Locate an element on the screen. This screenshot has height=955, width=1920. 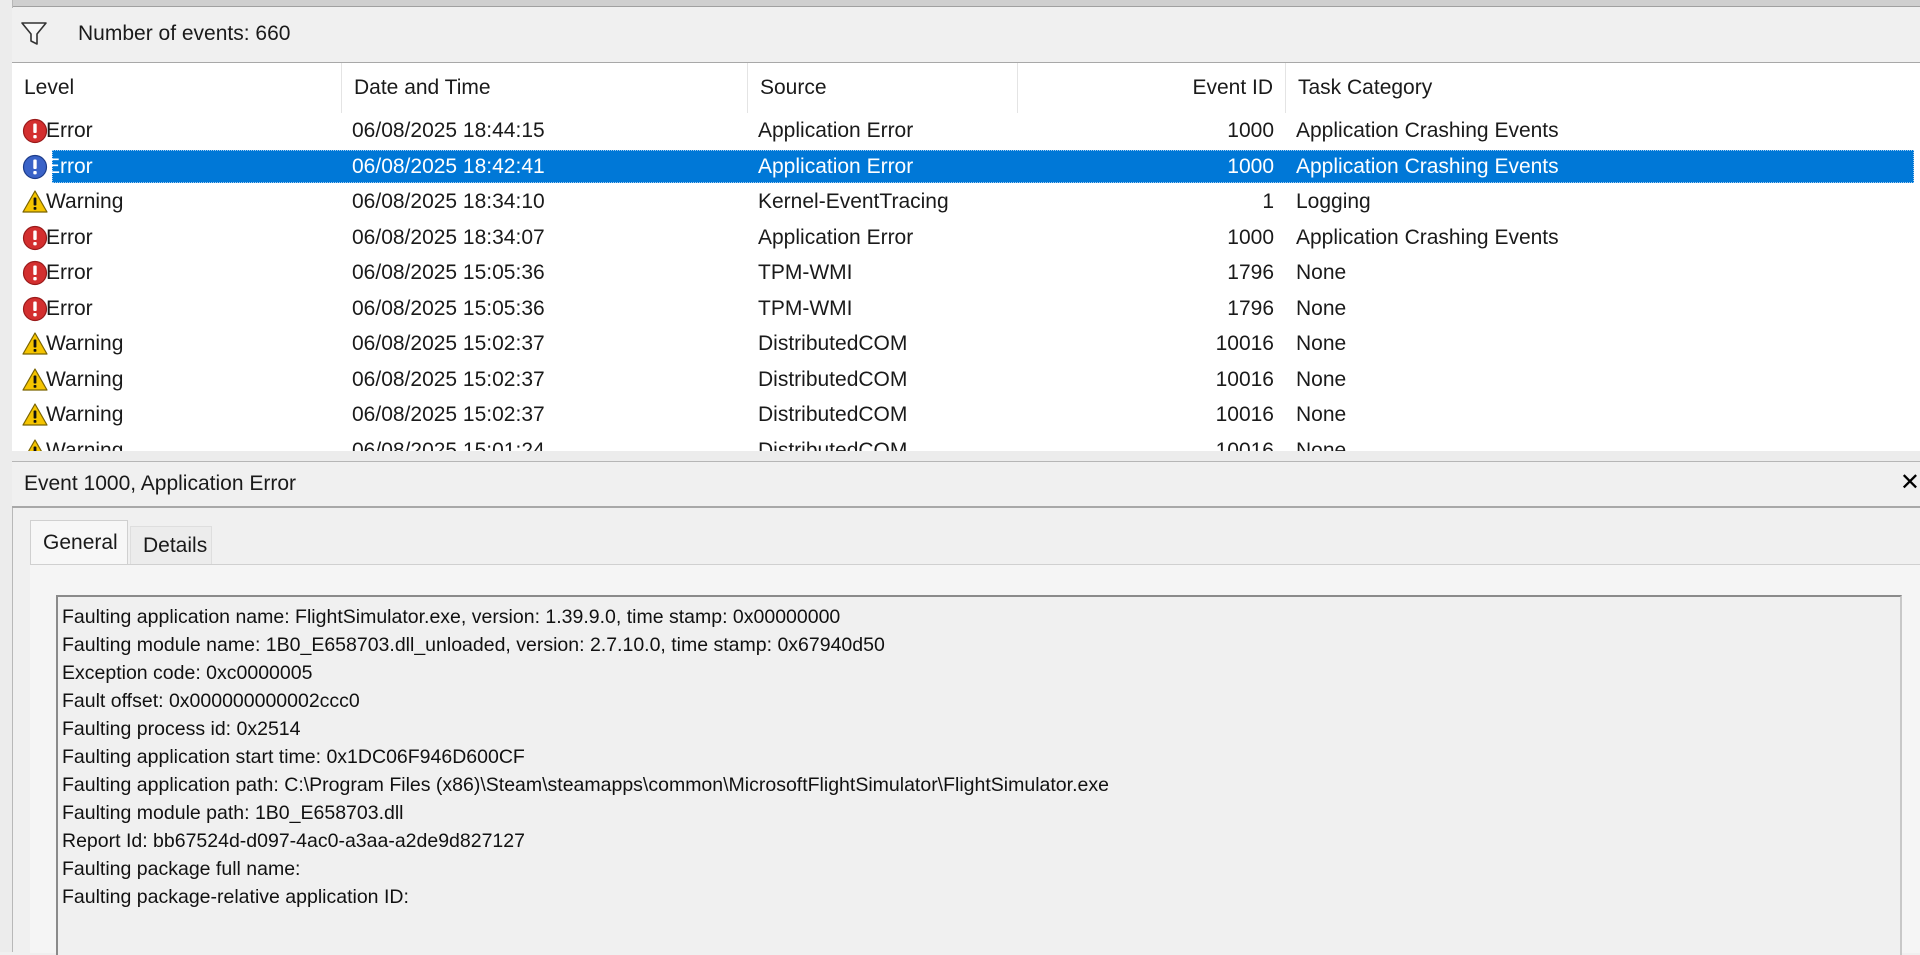
column-header-task-category: Task Category is located at coordinates (1603, 88).